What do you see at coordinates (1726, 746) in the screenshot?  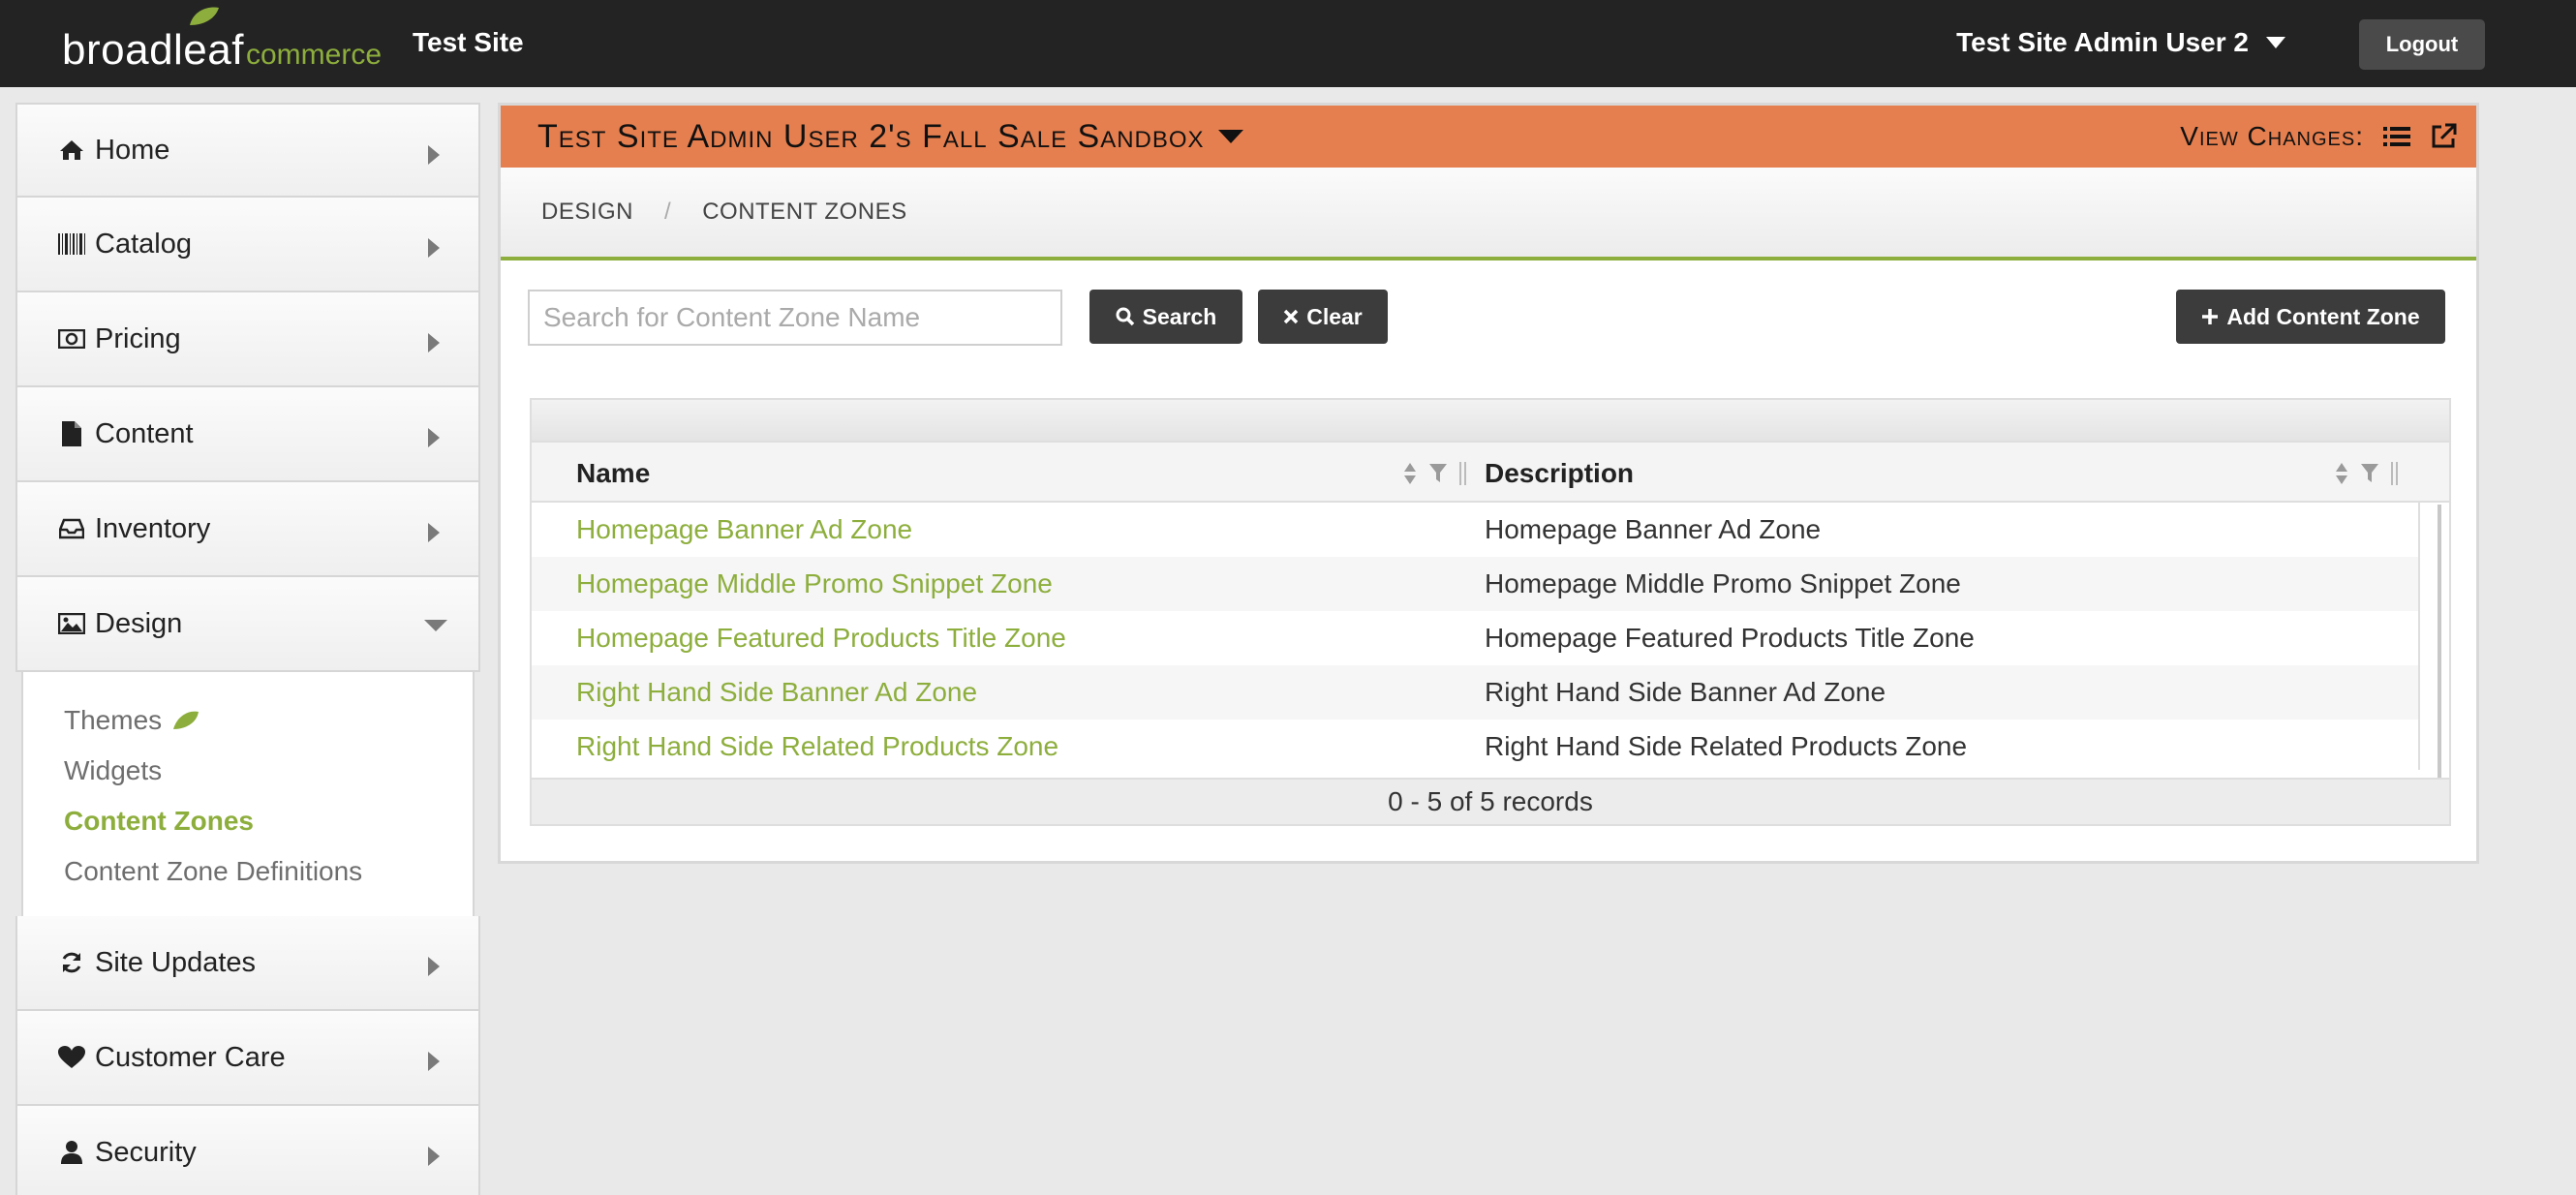 I see `cell-description: Right Hand Side Related Products Zone` at bounding box center [1726, 746].